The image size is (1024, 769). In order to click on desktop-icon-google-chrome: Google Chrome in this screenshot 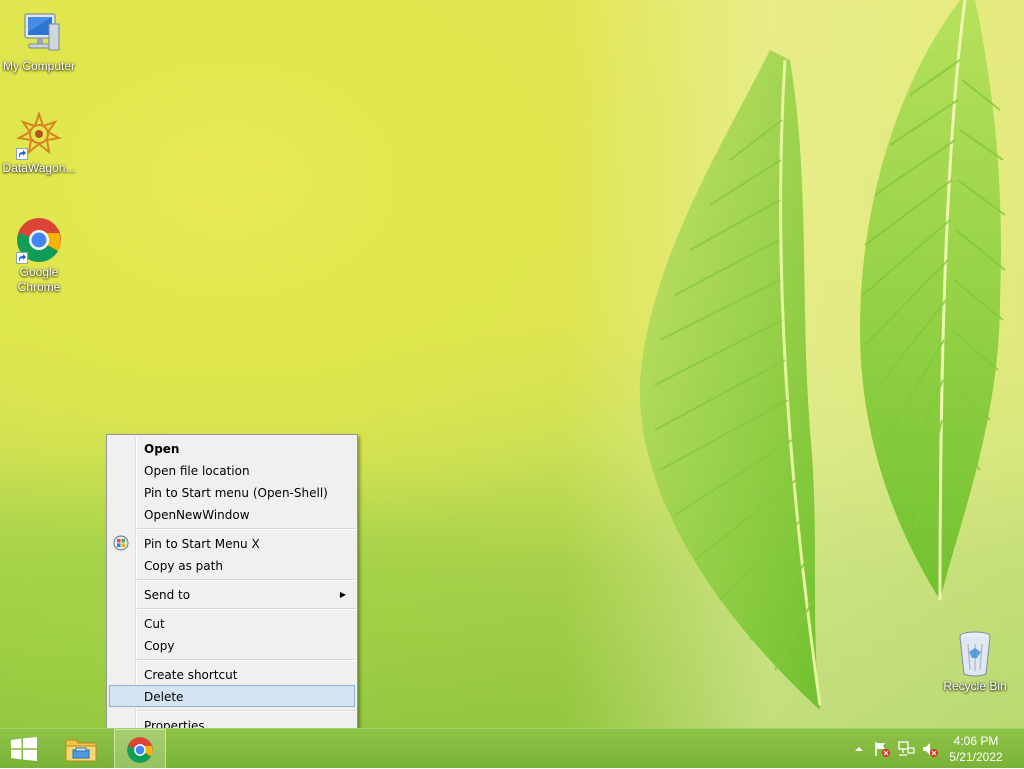, I will do `click(39, 255)`.